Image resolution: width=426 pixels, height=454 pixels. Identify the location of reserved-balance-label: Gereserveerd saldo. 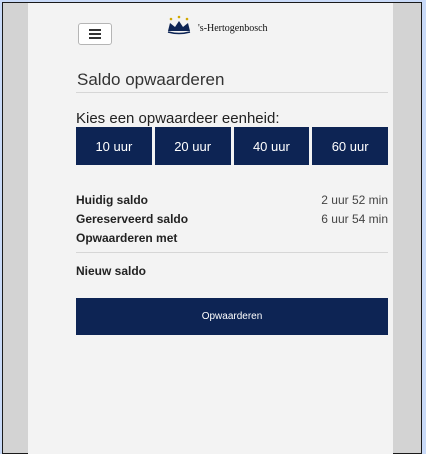
(132, 219).